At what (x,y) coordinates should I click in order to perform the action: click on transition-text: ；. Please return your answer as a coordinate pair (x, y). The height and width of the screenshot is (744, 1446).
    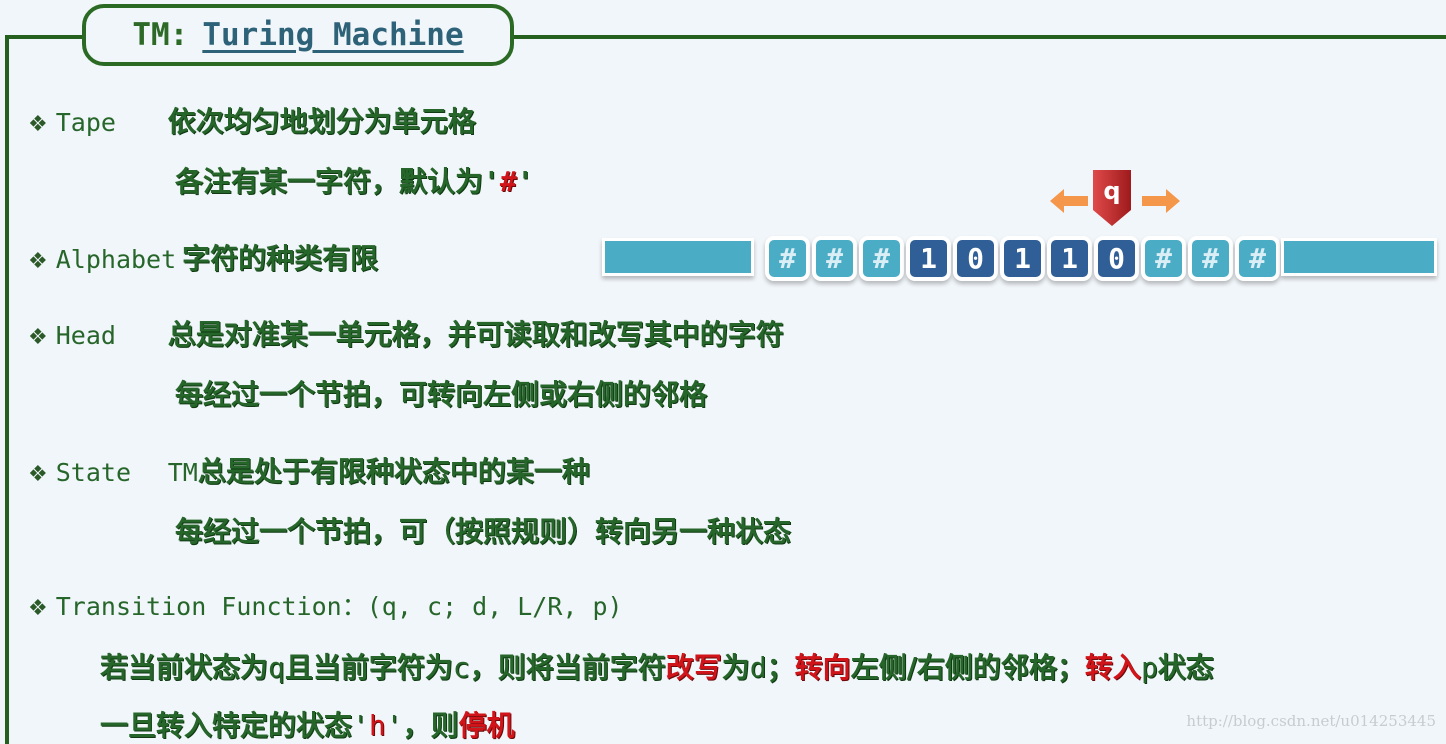
    Looking at the image, I should click on (780, 667).